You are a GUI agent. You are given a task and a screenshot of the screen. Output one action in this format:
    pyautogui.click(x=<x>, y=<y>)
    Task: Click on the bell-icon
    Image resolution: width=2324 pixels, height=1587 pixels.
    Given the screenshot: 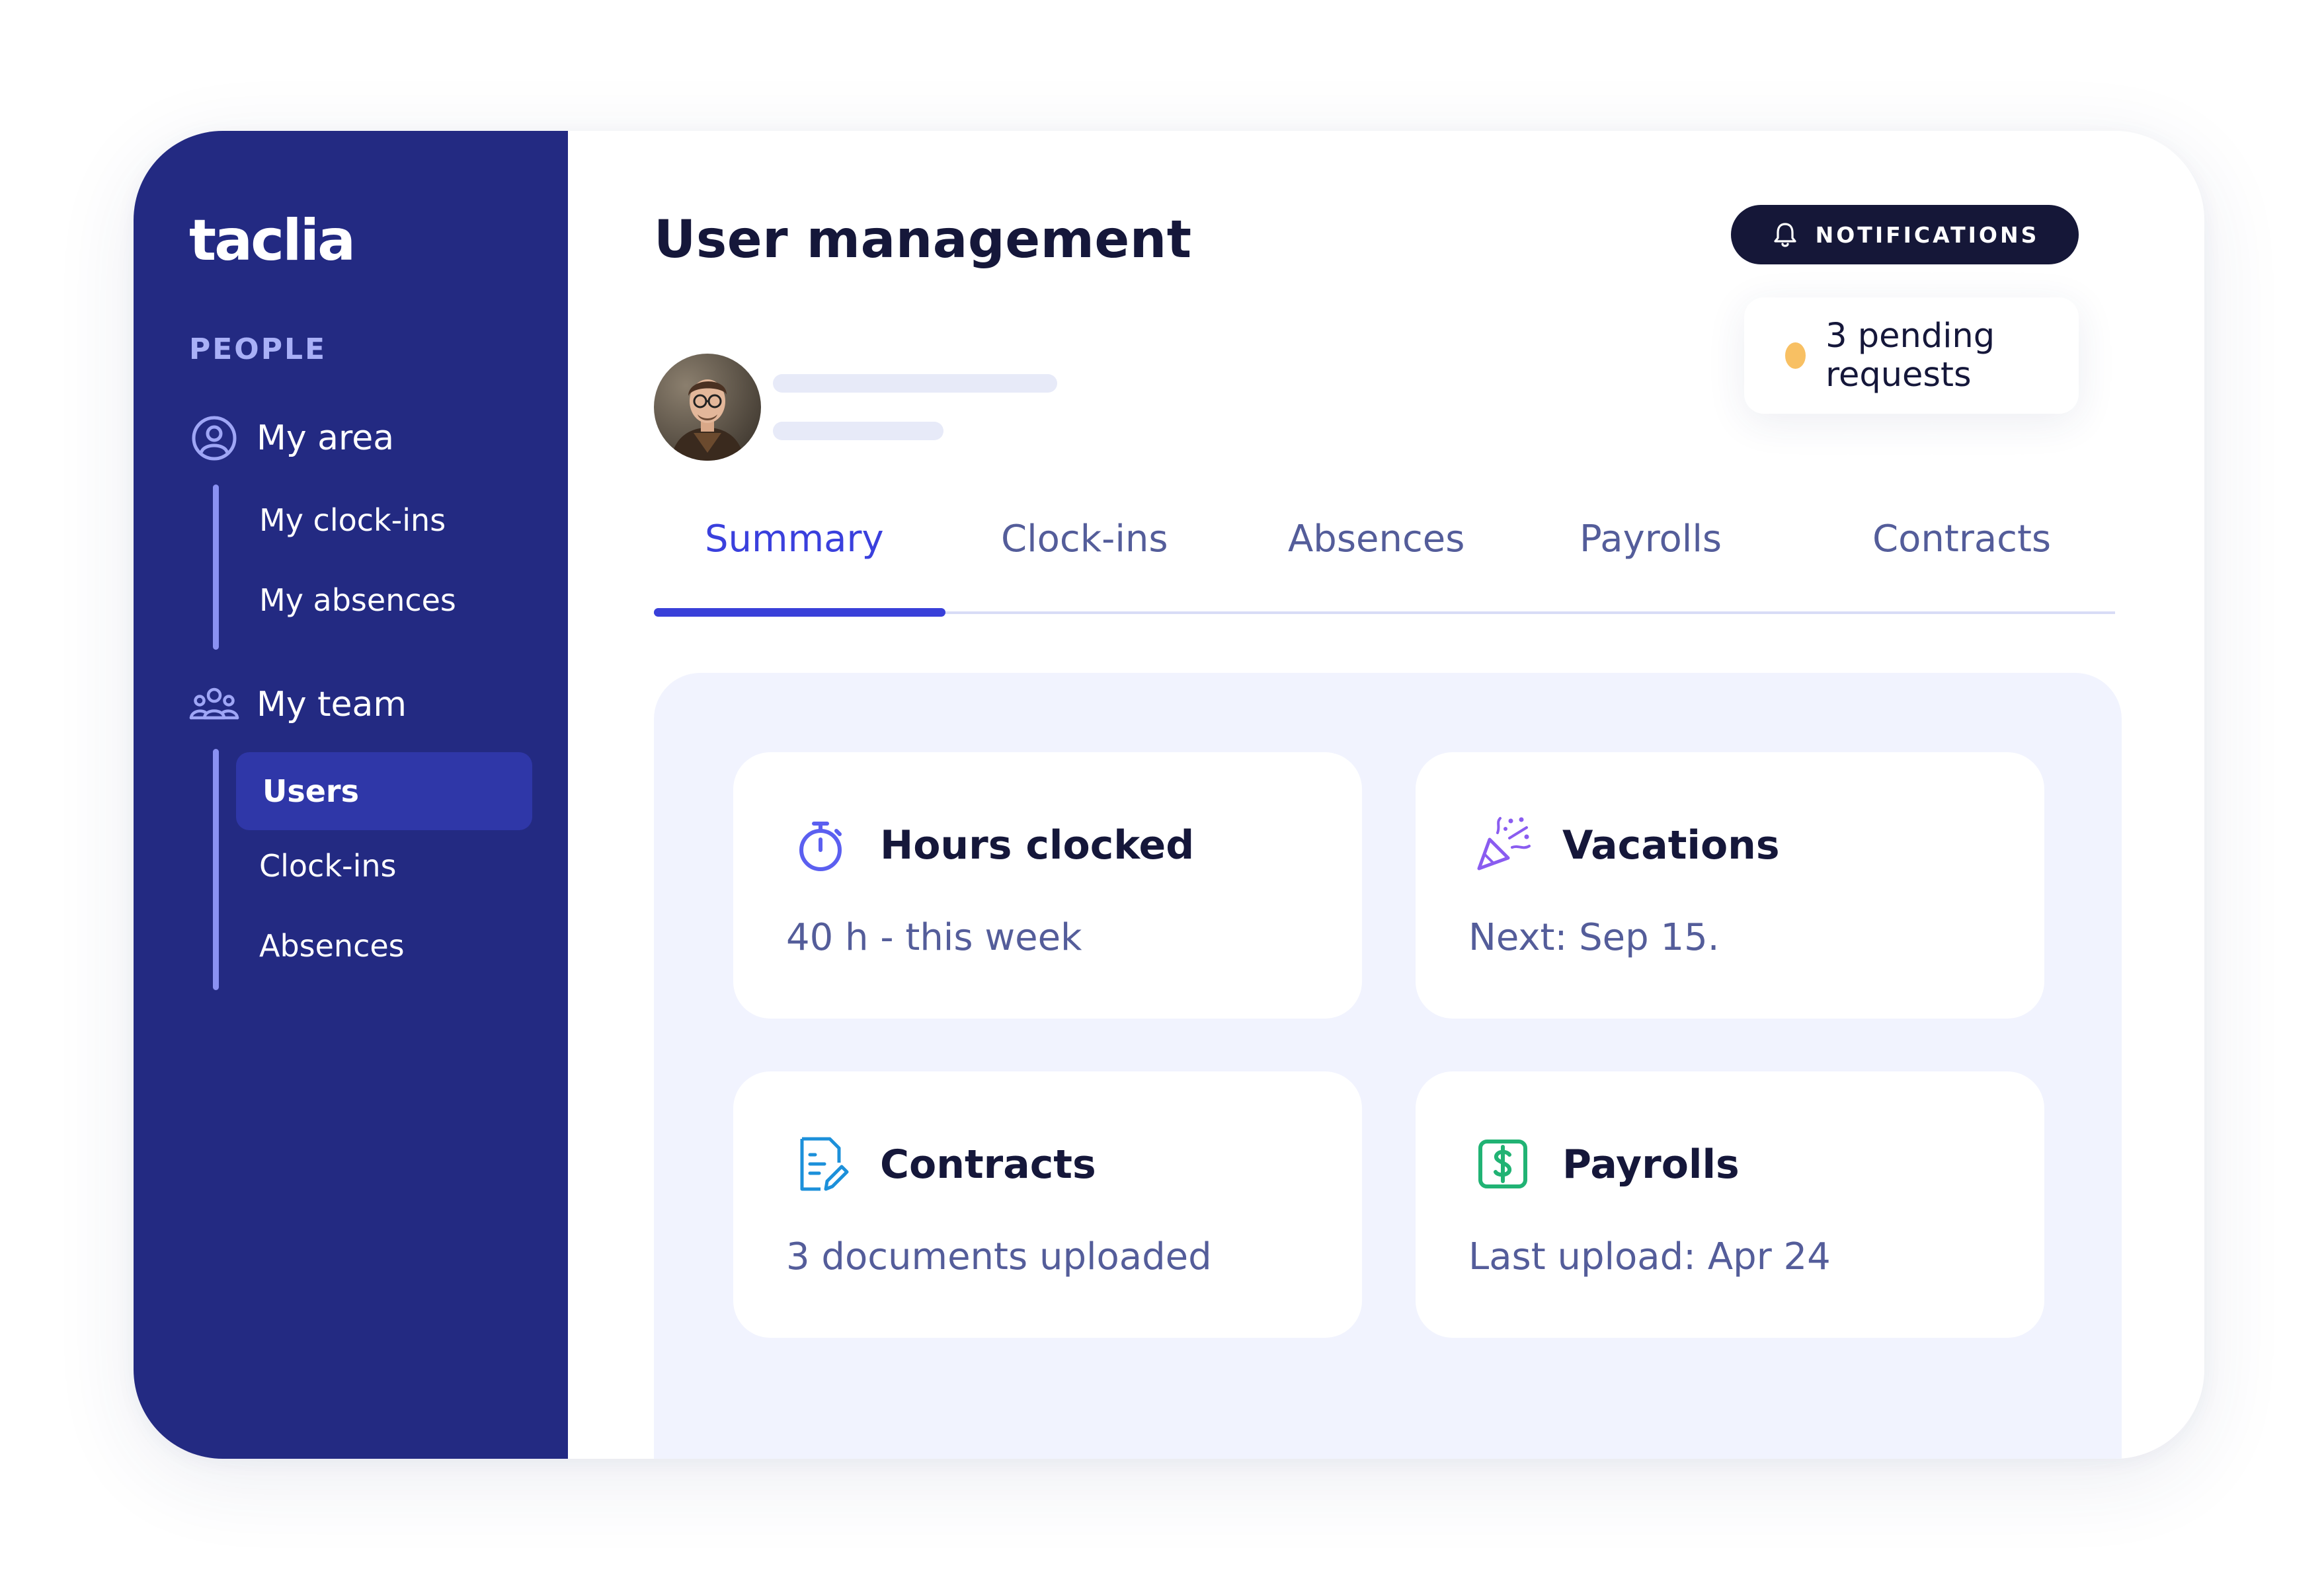 What is the action you would take?
    pyautogui.click(x=1785, y=235)
    